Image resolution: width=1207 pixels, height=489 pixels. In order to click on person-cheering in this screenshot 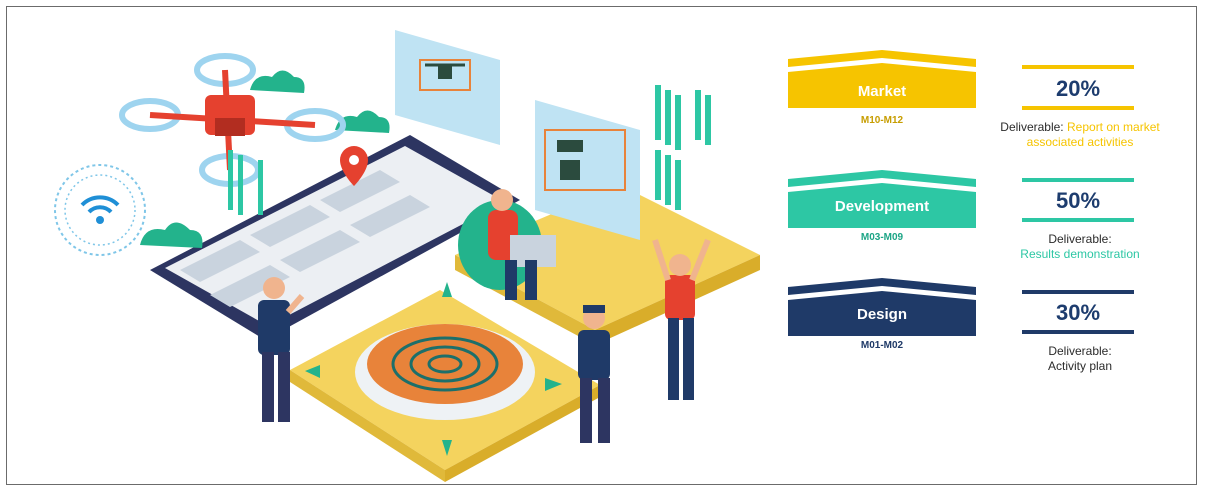, I will do `click(681, 319)`.